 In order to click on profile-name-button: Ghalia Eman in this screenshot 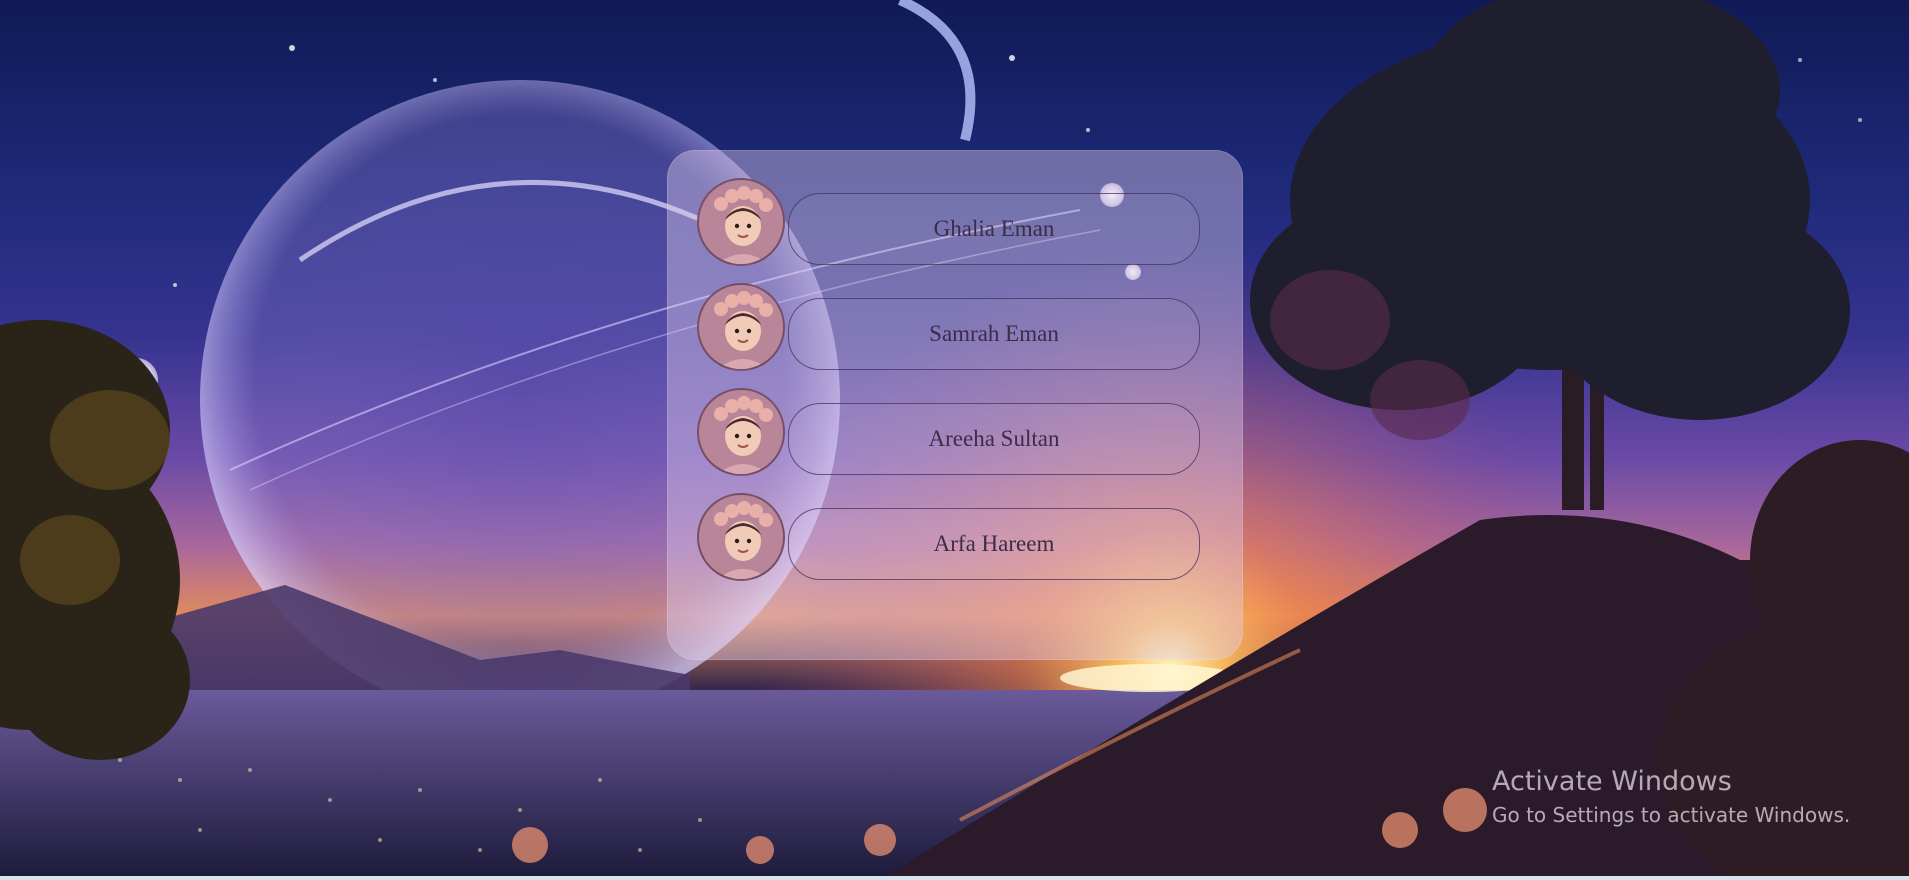, I will do `click(994, 229)`.